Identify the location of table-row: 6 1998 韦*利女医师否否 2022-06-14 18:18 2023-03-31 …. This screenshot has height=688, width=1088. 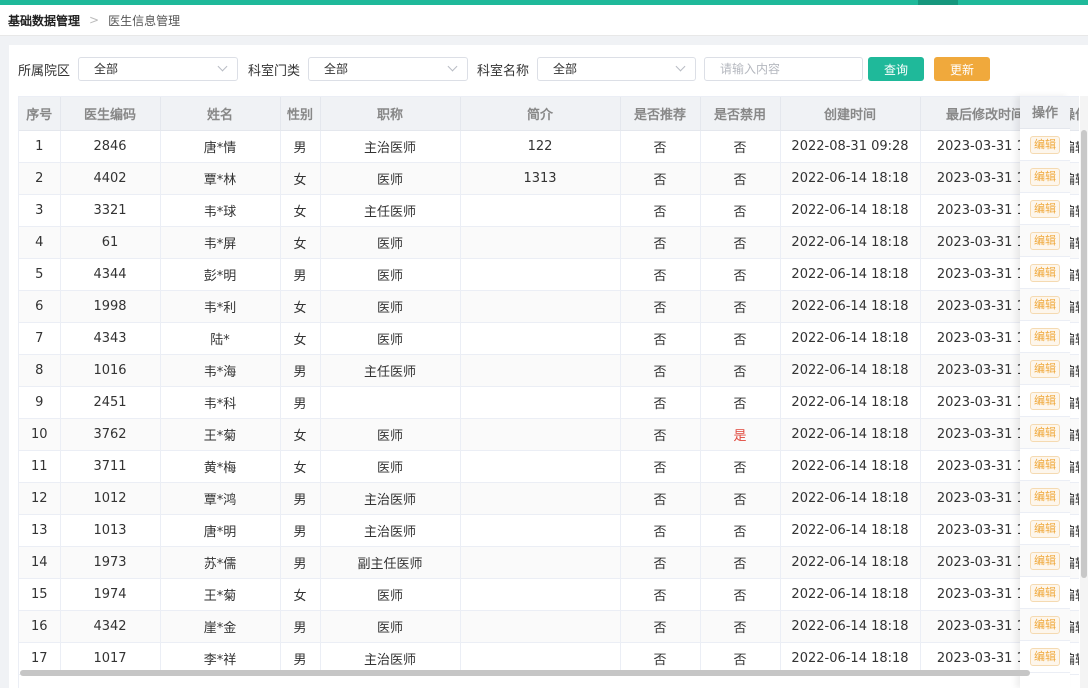
(549, 306).